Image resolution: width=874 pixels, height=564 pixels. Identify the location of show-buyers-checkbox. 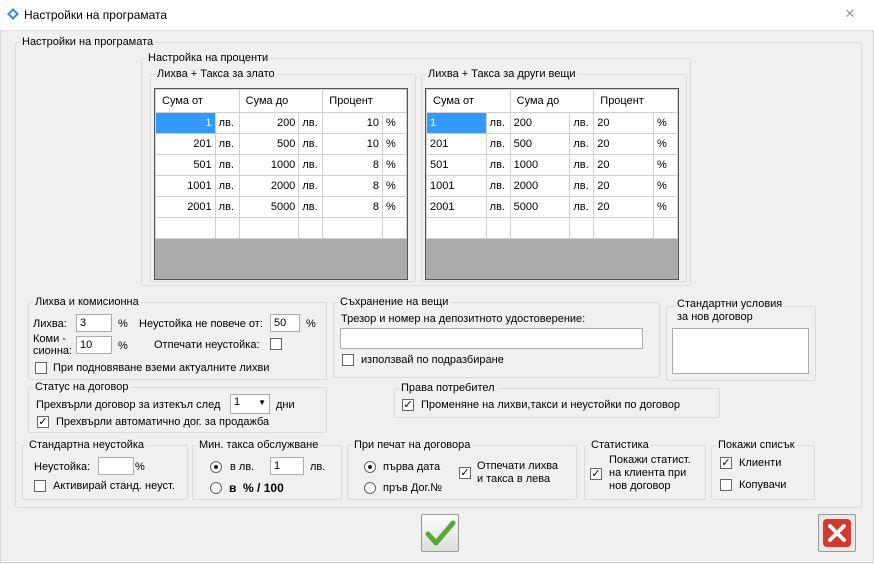
(726, 485).